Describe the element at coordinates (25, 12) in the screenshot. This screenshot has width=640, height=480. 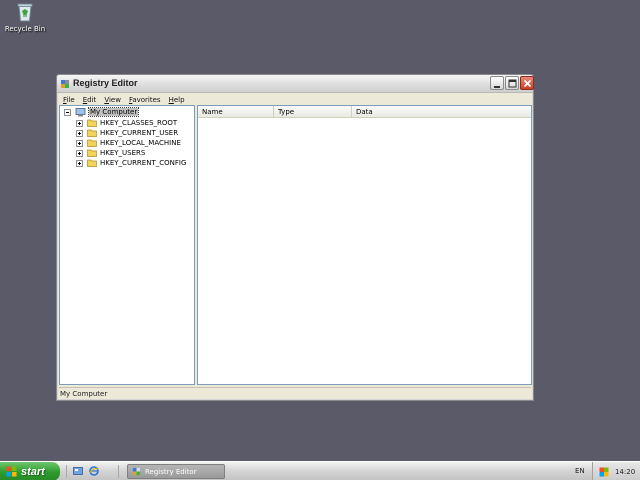
I see `recycle-bin-icon` at that location.